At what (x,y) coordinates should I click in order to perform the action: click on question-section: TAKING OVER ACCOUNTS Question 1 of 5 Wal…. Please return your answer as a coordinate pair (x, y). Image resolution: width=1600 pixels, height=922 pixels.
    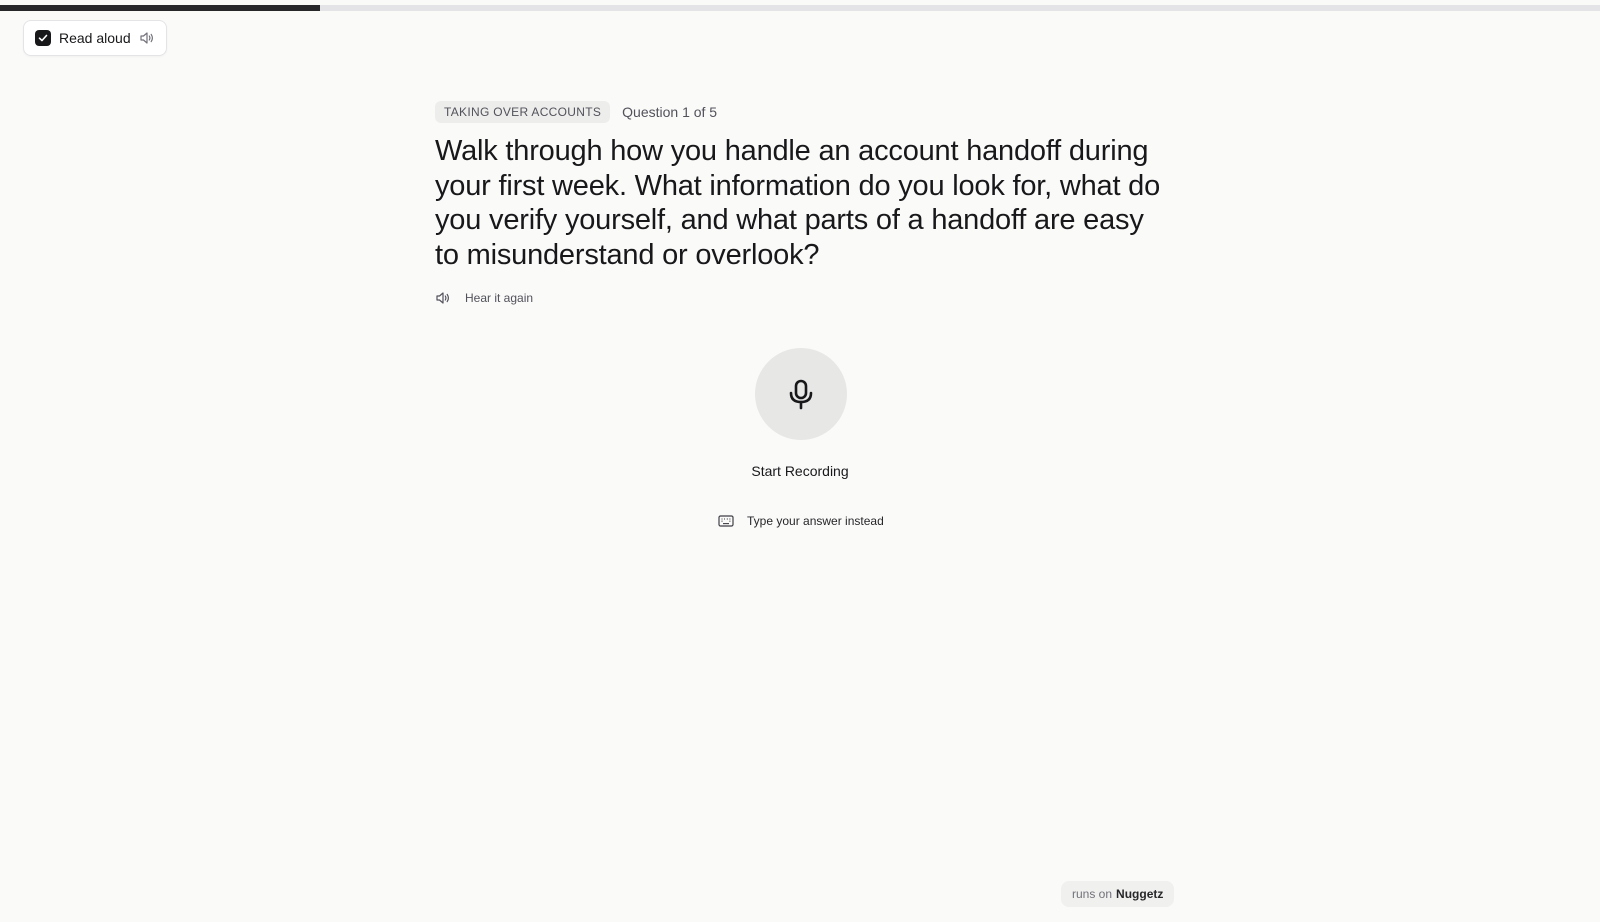
    Looking at the image, I should click on (805, 204).